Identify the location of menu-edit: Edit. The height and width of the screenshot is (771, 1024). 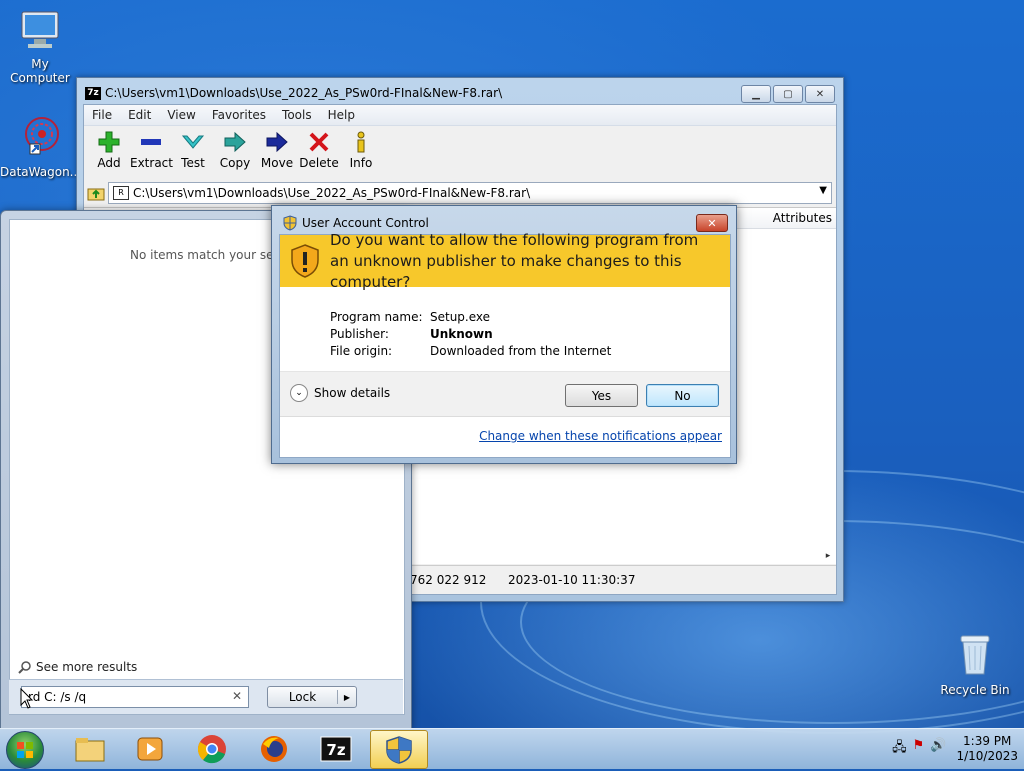
(139, 115).